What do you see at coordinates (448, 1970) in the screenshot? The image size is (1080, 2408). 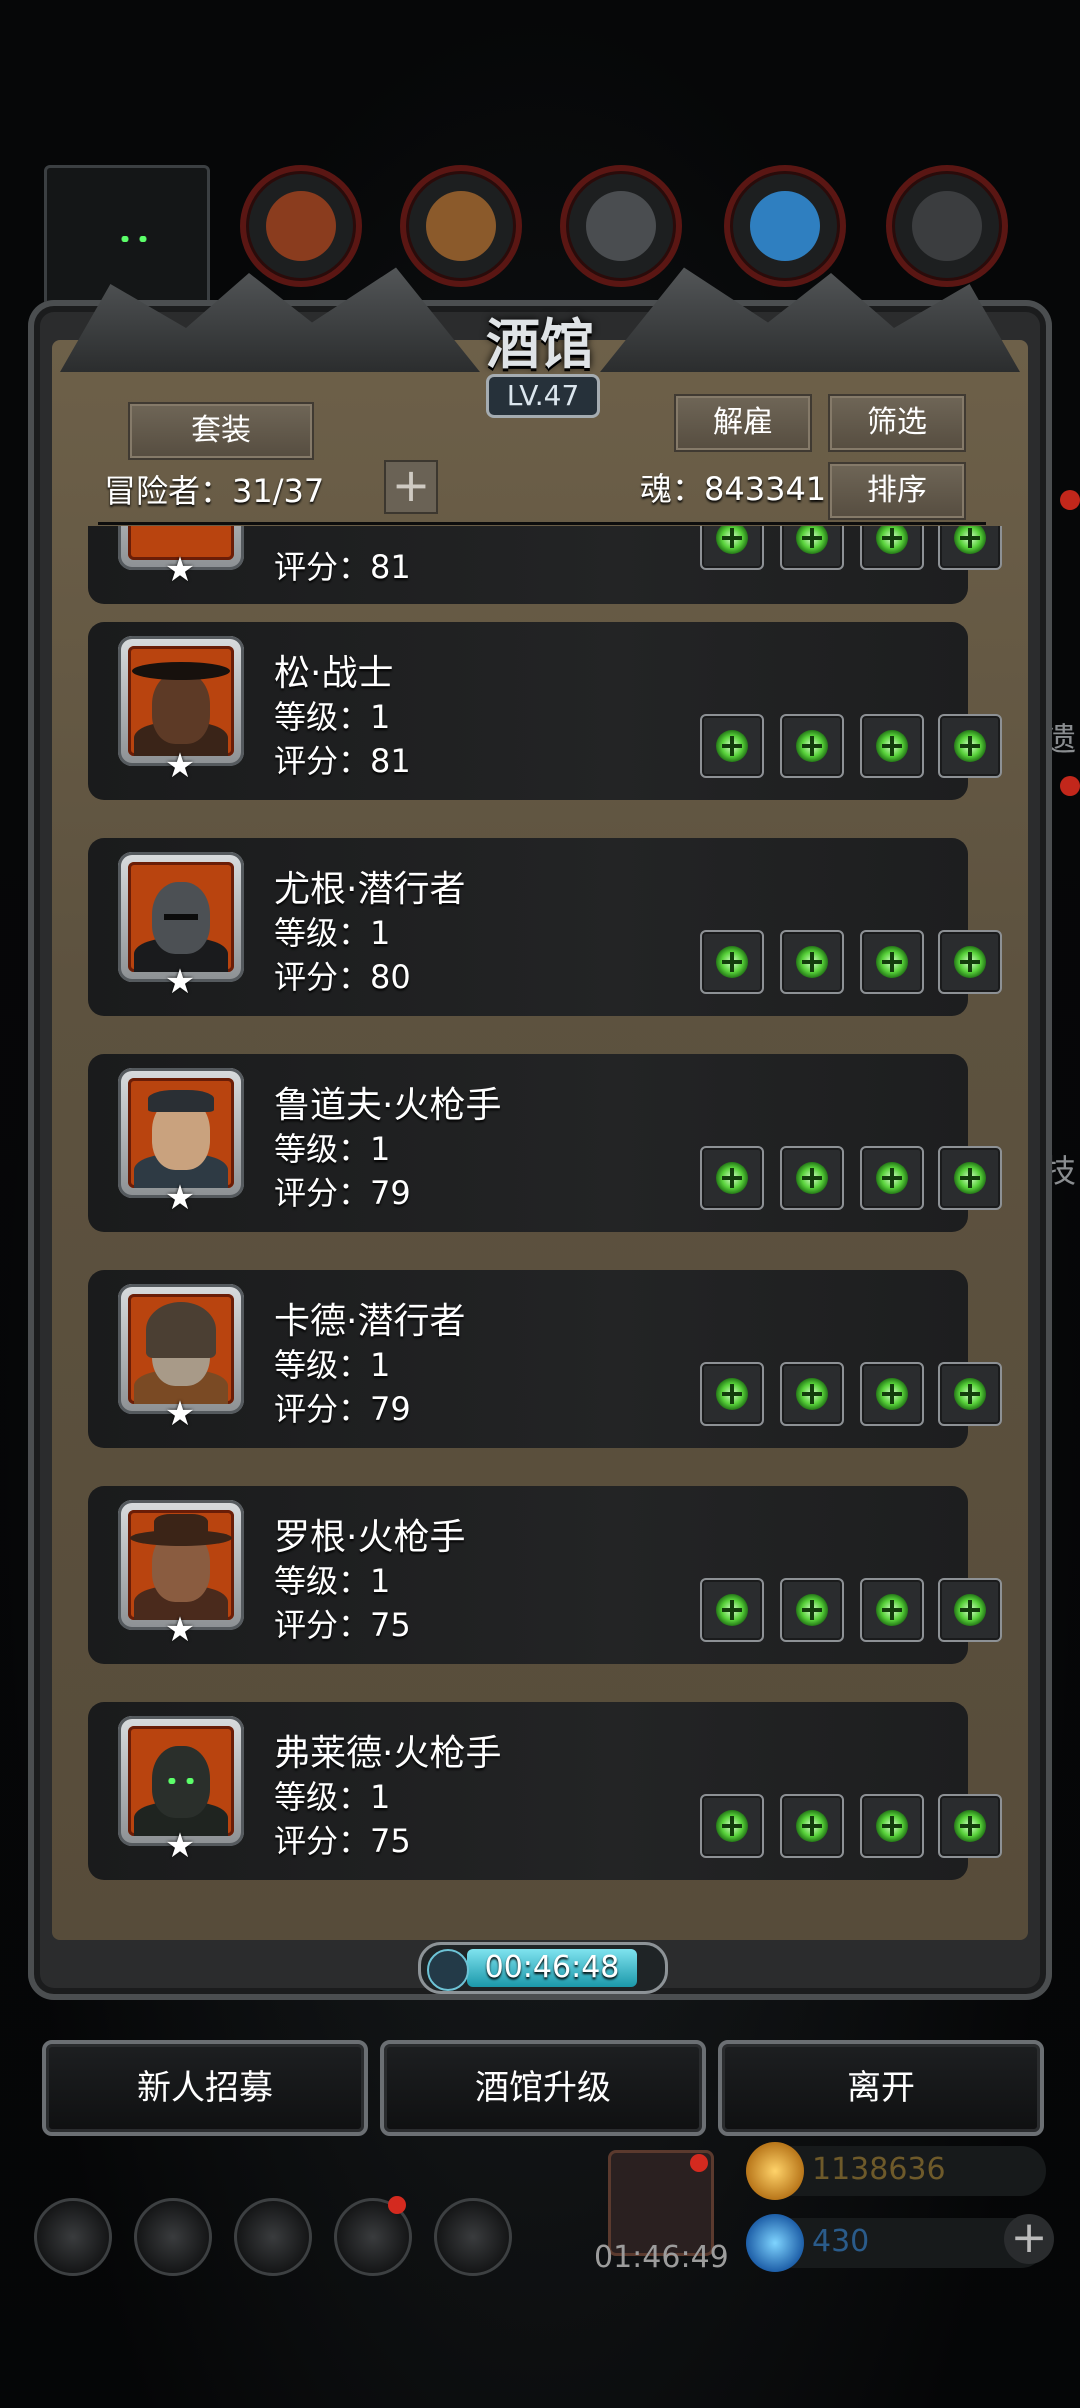 I see `clock-icon` at bounding box center [448, 1970].